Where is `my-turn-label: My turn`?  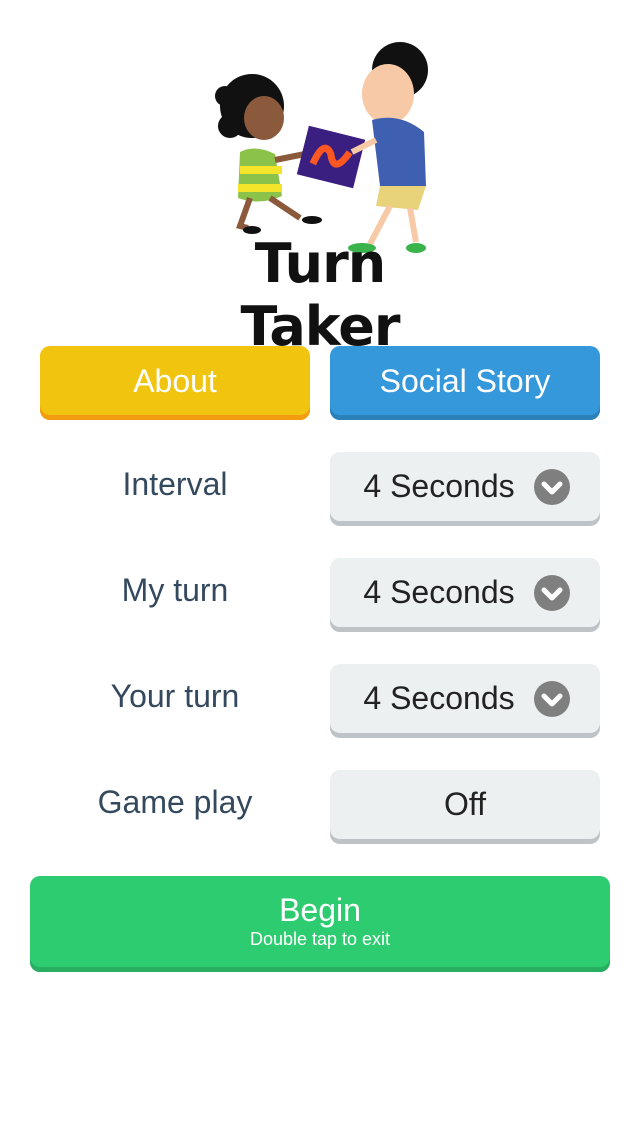 my-turn-label: My turn is located at coordinates (175, 590).